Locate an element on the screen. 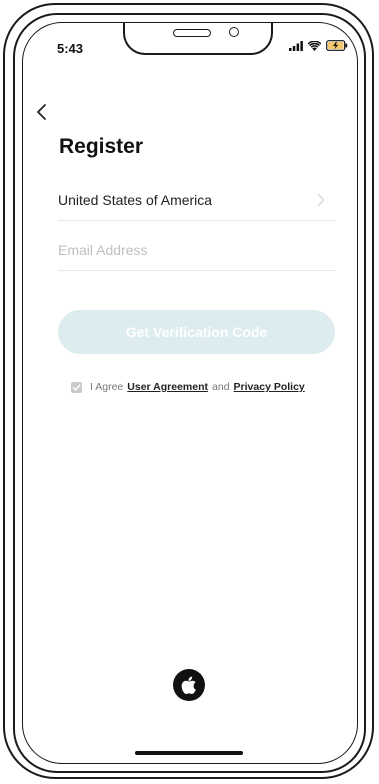 The width and height of the screenshot is (379, 784). agree-prefix-text: I Agree is located at coordinates (107, 387).